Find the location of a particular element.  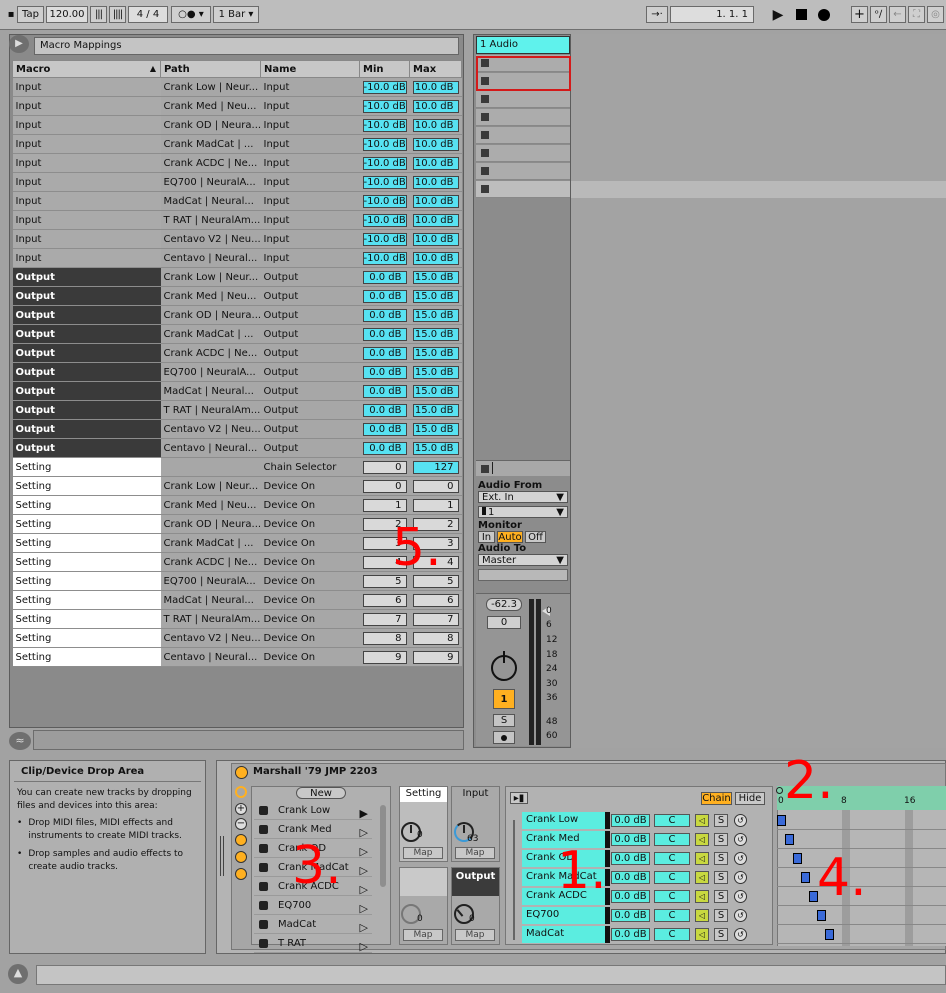

max-value-field: 0 is located at coordinates (435, 486).